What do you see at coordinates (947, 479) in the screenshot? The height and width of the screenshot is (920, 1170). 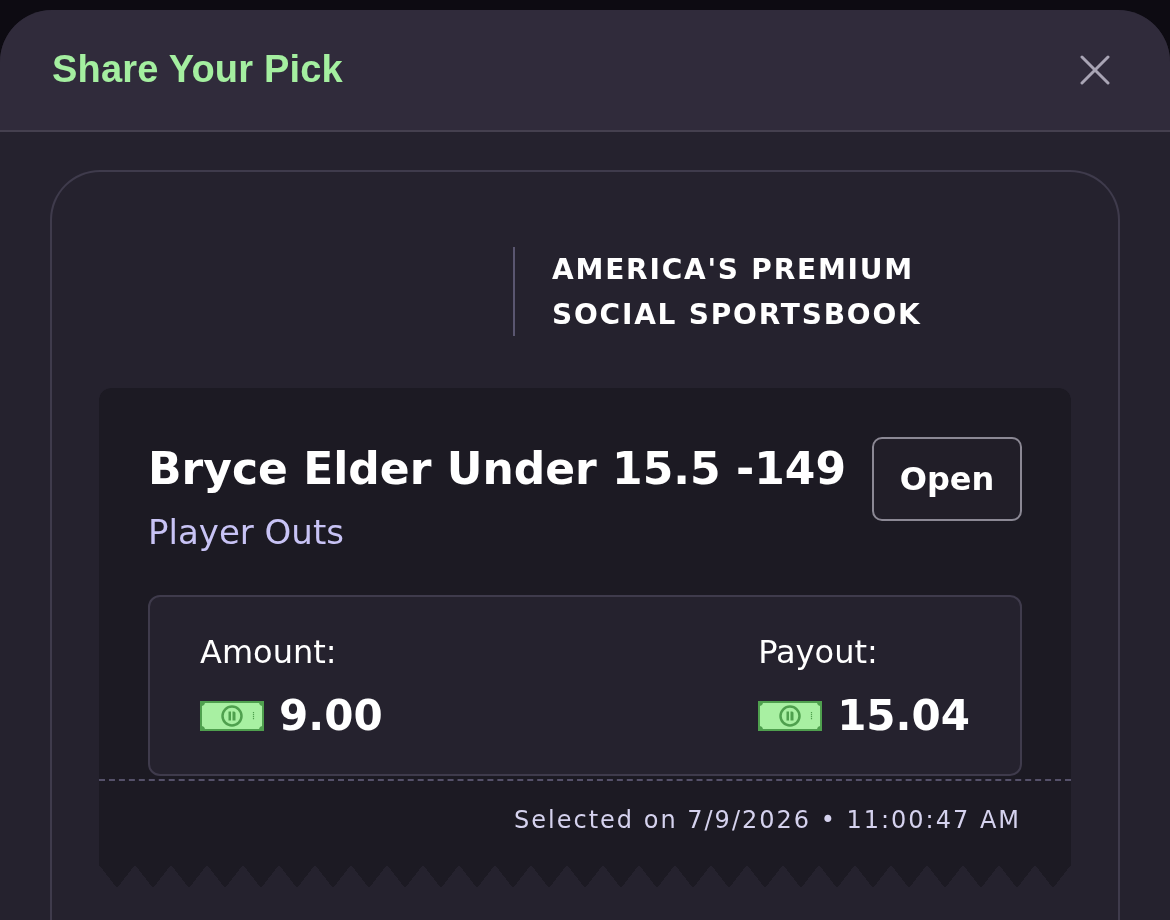 I see `status-tag: Open` at bounding box center [947, 479].